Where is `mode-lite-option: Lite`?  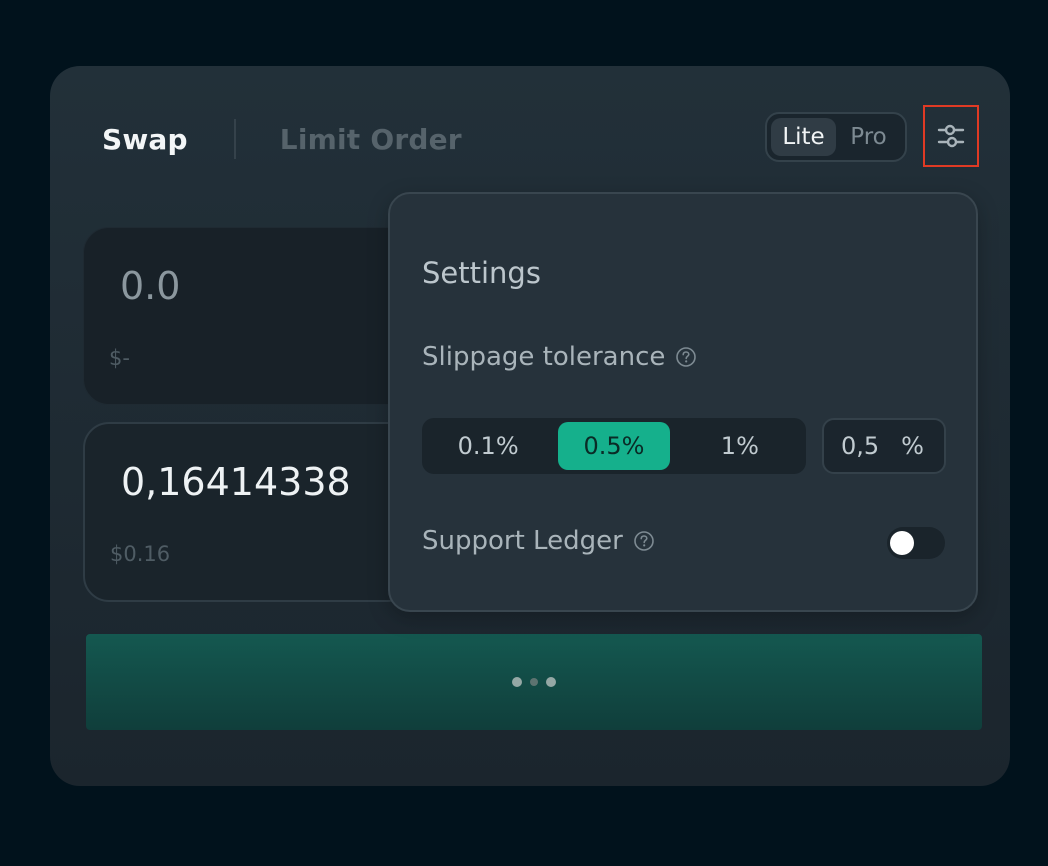
mode-lite-option: Lite is located at coordinates (803, 137).